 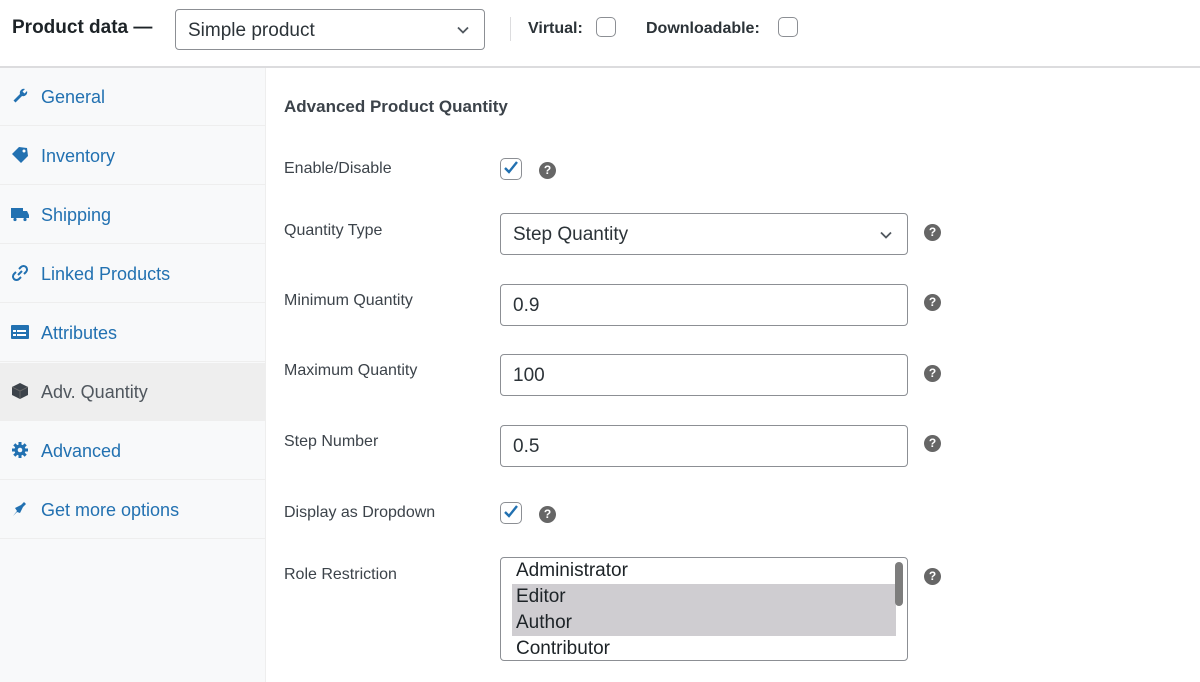 What do you see at coordinates (396, 106) in the screenshot?
I see `section-title: Advanced Product Quantity` at bounding box center [396, 106].